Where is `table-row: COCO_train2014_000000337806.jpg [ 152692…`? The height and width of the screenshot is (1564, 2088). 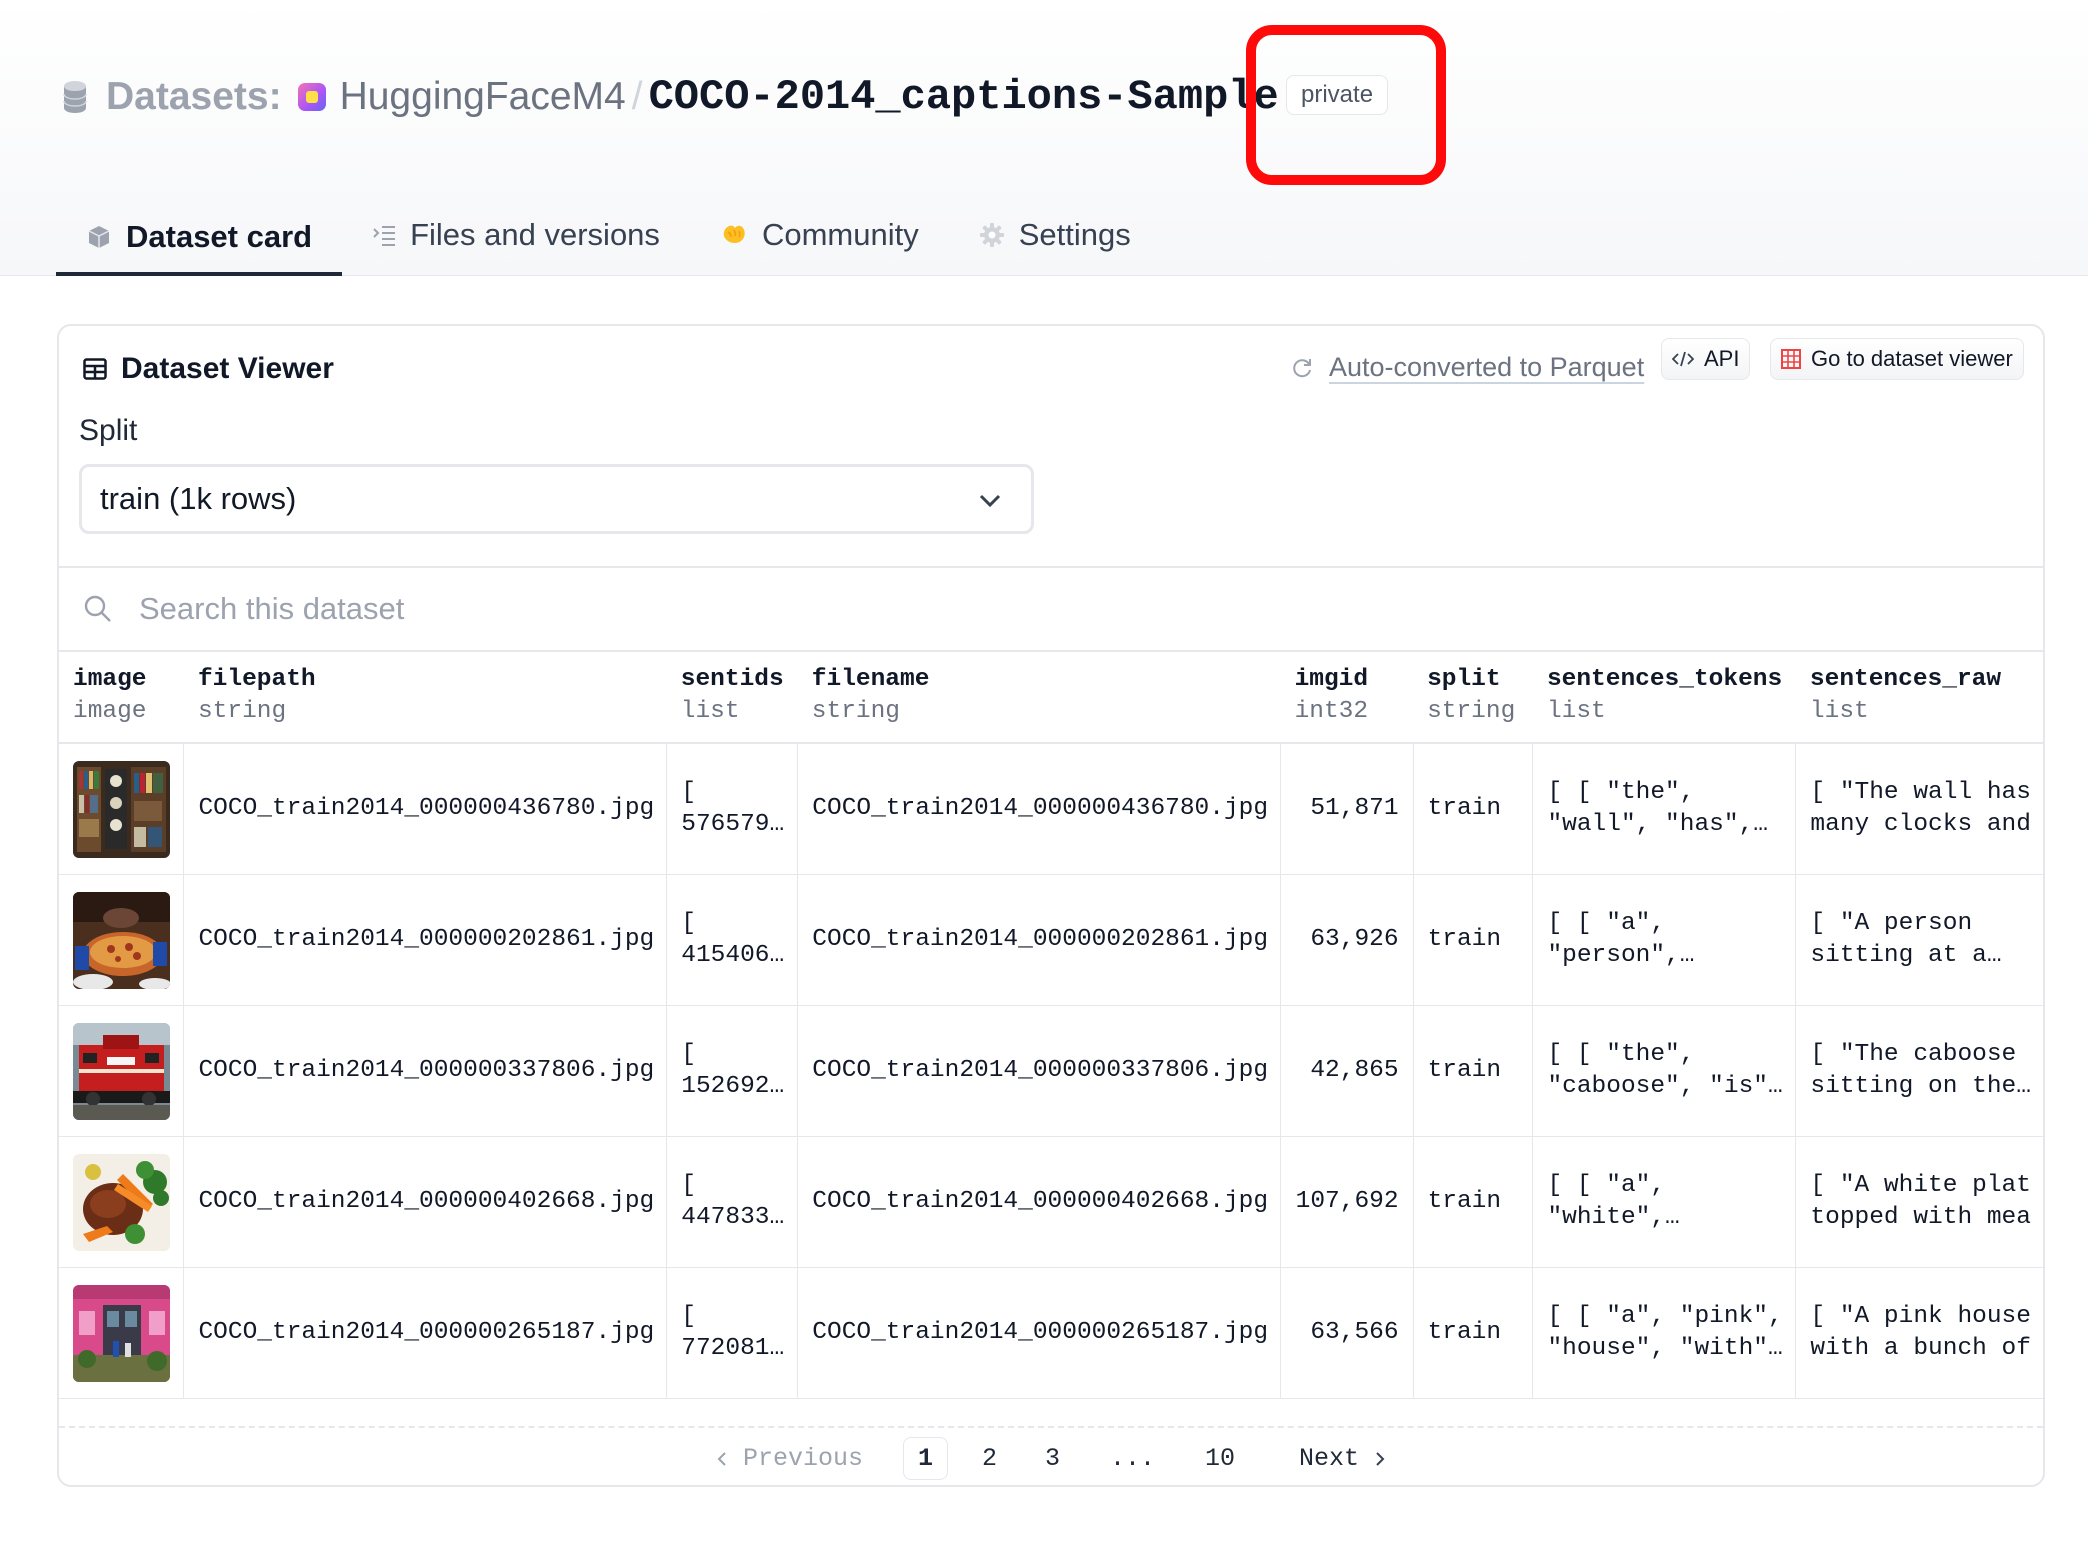
table-row: COCO_train2014_000000337806.jpg [ 152692… is located at coordinates (1051, 1071).